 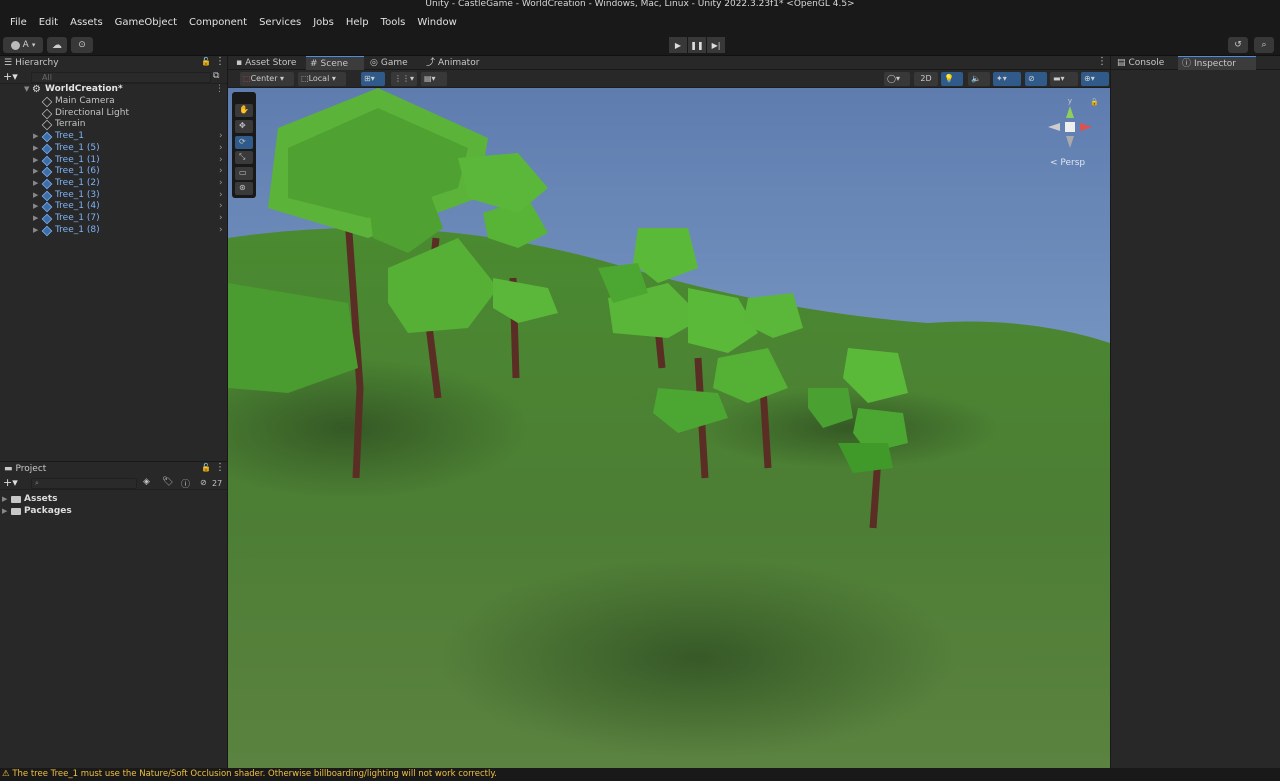 I want to click on label-icon: 🏷, so click(x=167, y=482).